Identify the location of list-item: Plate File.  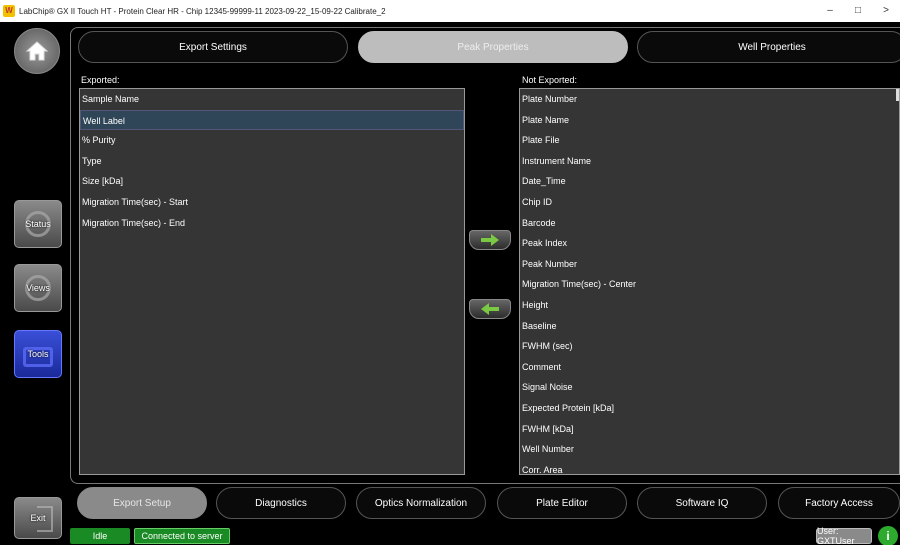
(709, 140).